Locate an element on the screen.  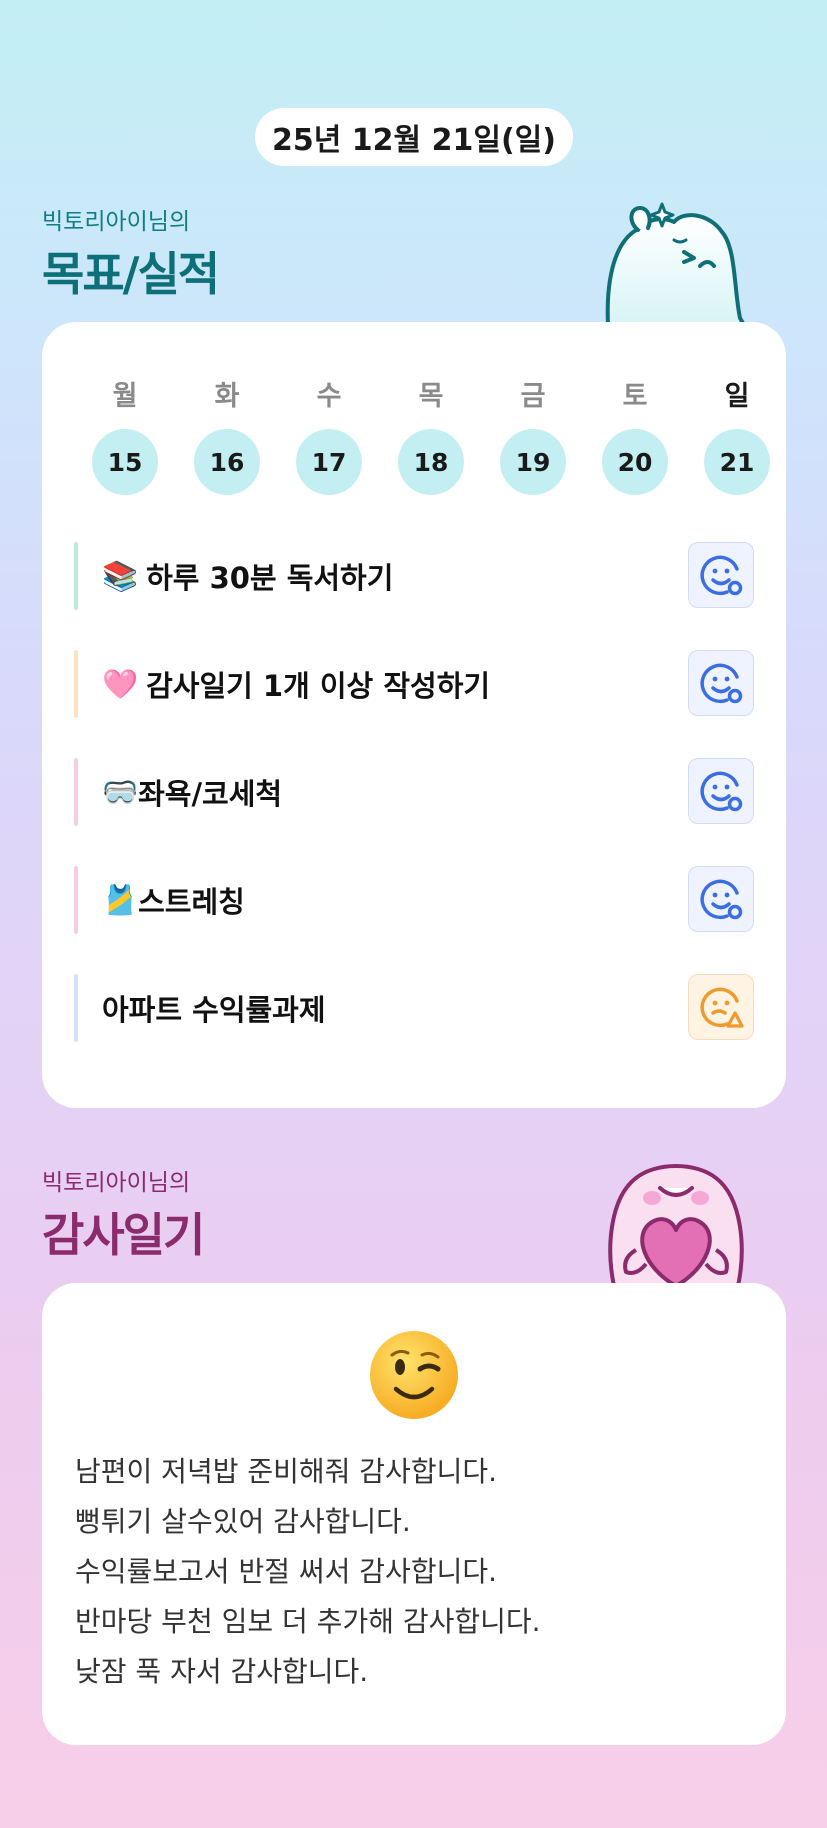
goal-text: 아파트 수익률과제 is located at coordinates (214, 1010).